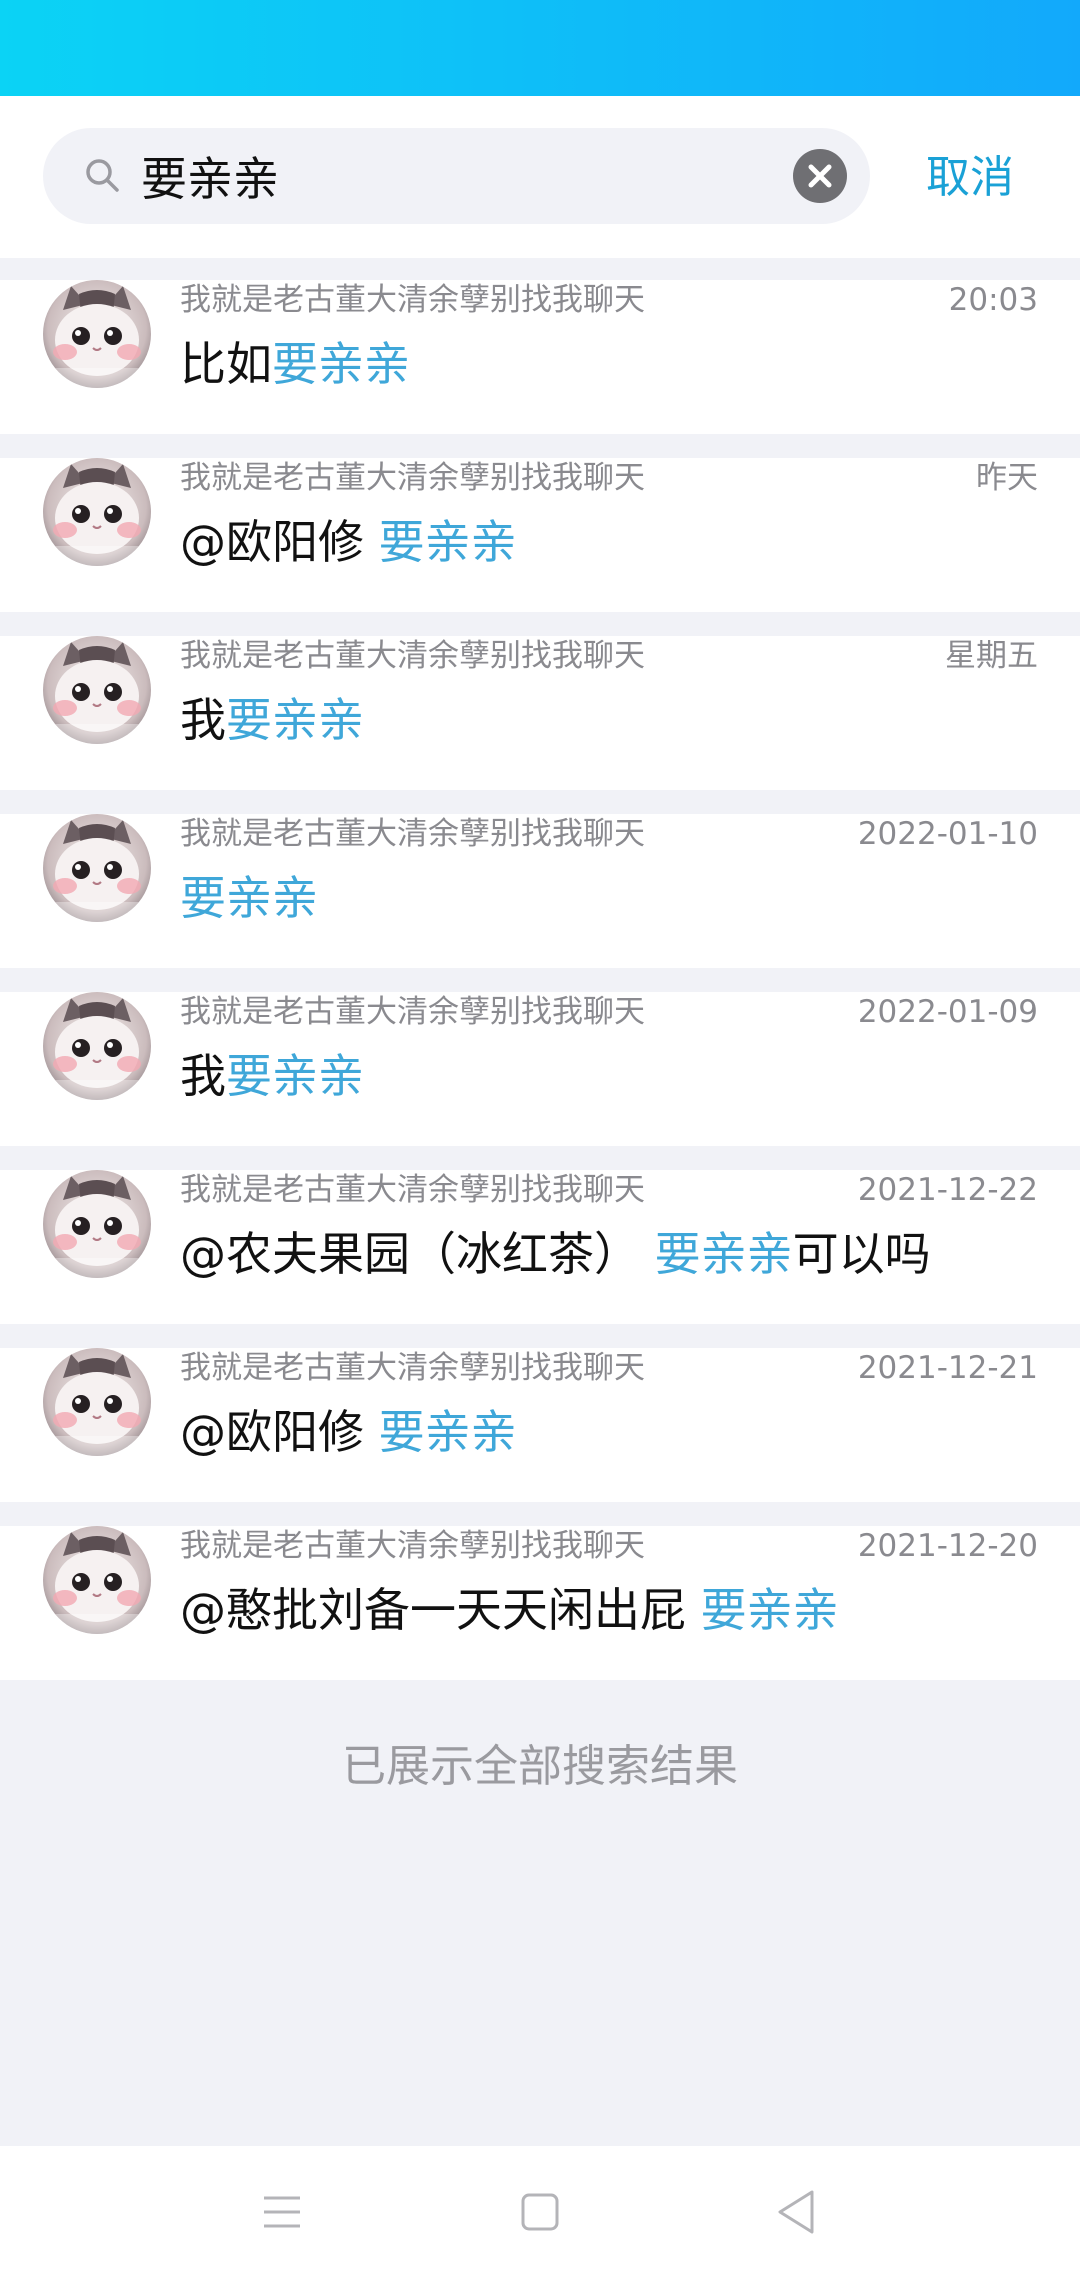  I want to click on message-time: 星期五, so click(991, 656).